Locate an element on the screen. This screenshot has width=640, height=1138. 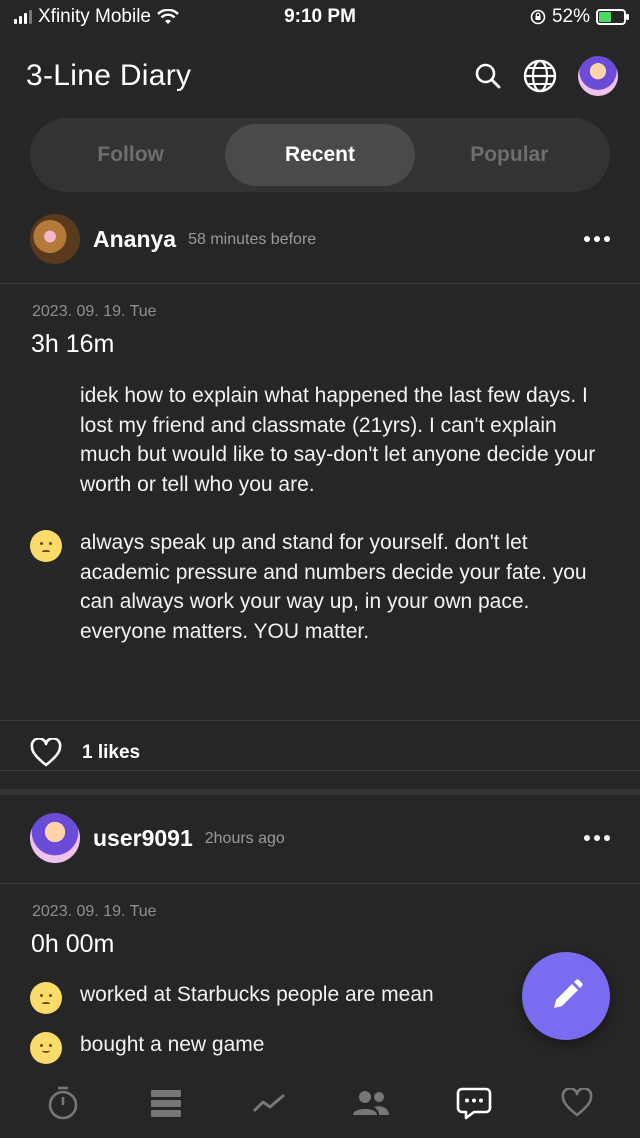
feed-tabs: Follow Recent Popular is located at coordinates (320, 155).